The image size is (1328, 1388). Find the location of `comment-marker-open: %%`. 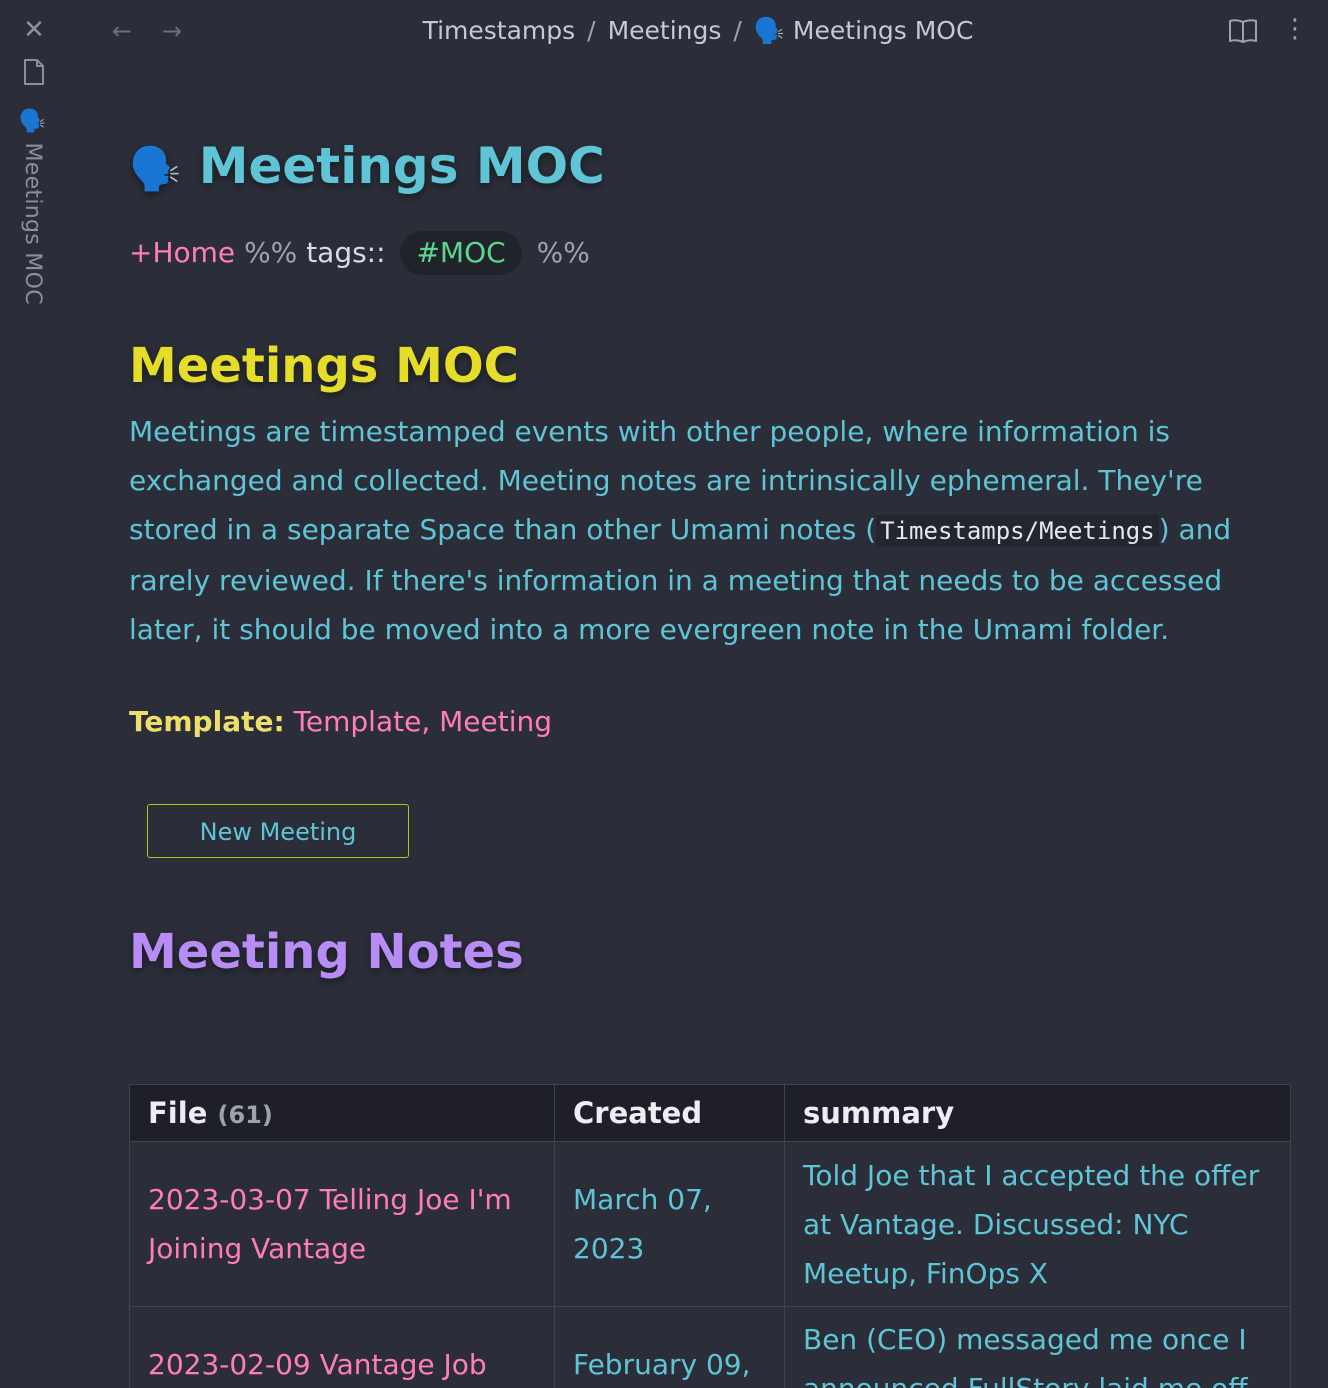

comment-marker-open: %% is located at coordinates (271, 252).